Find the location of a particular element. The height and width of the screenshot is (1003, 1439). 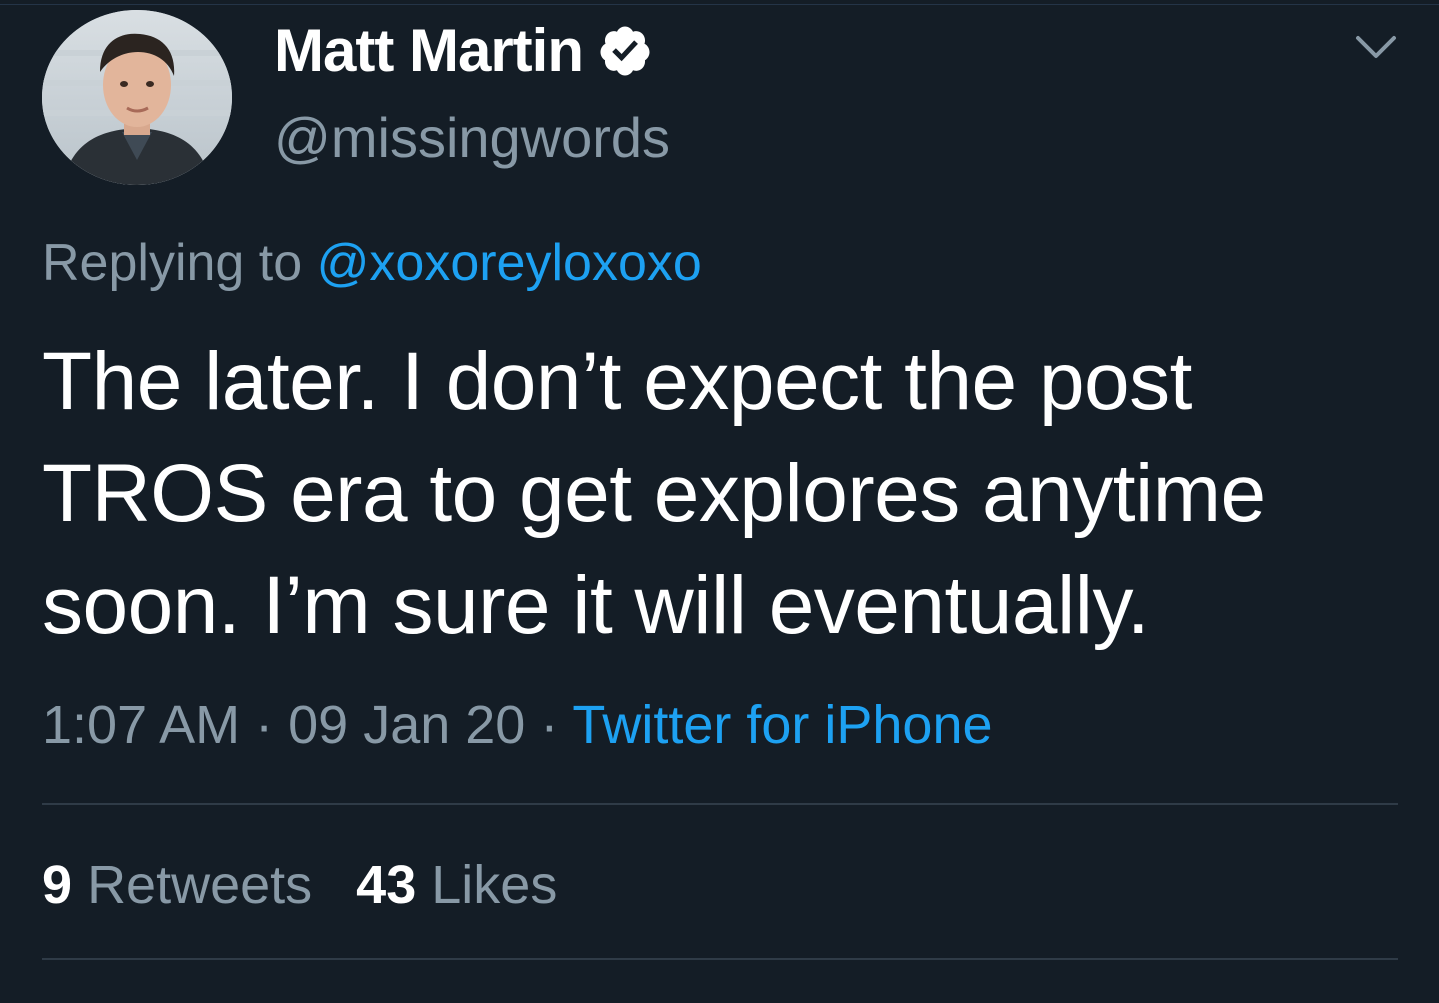

tweet-date: 09 Jan 20 is located at coordinates (406, 725).